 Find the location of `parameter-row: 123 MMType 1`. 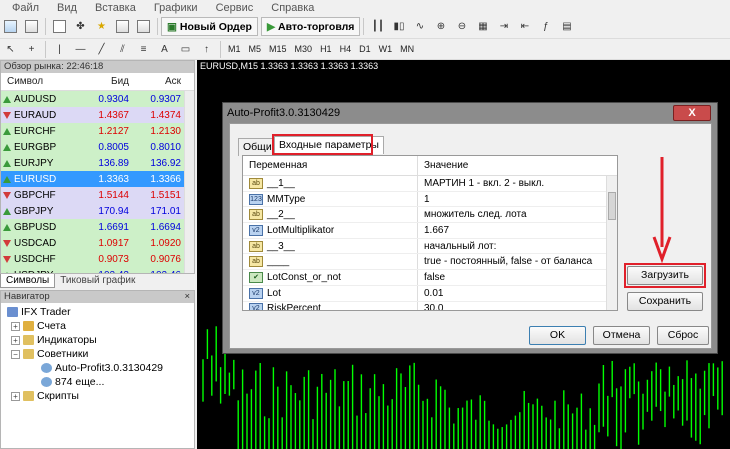

parameter-row: 123 MMType 1 is located at coordinates (430, 199).